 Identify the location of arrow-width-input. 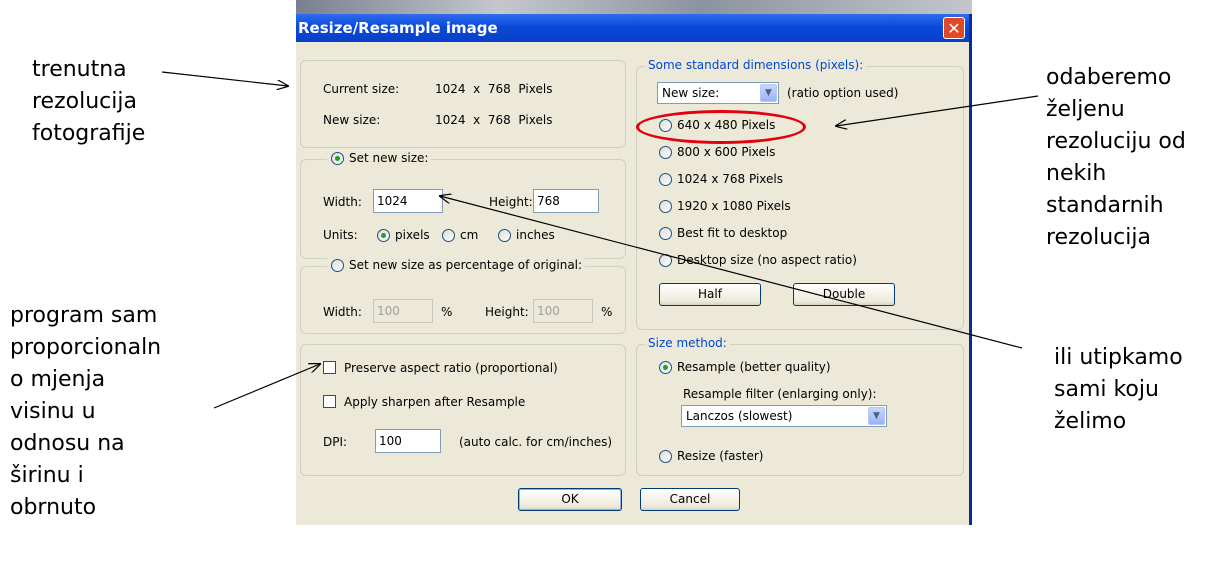
(731, 272).